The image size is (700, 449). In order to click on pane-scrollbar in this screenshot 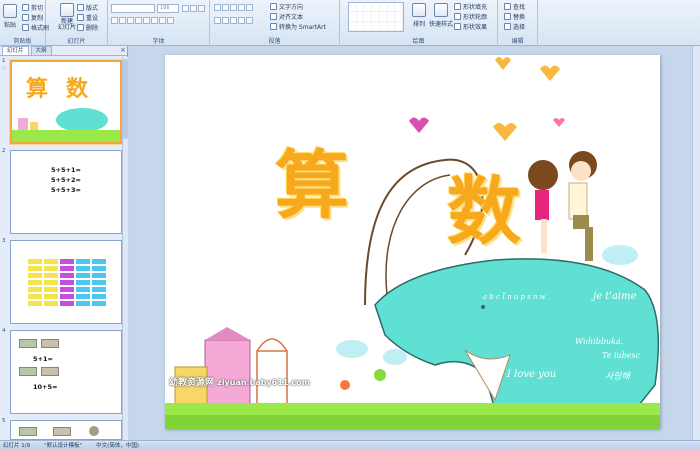, I will do `click(125, 248)`.